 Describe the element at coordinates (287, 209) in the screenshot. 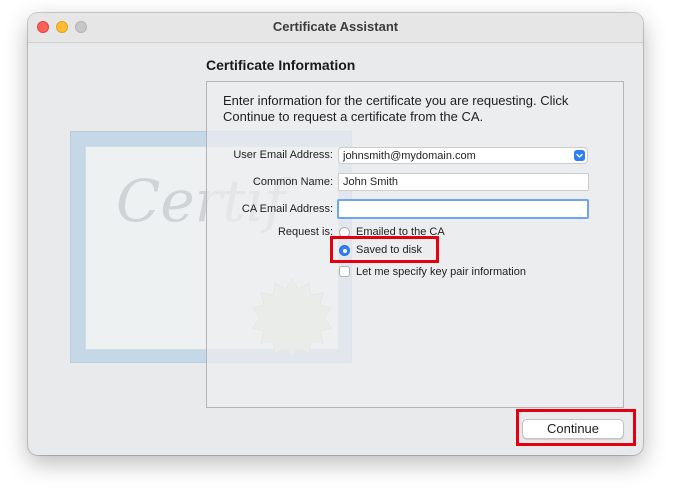

I see `ca-email-label: CA Email Address:` at that location.